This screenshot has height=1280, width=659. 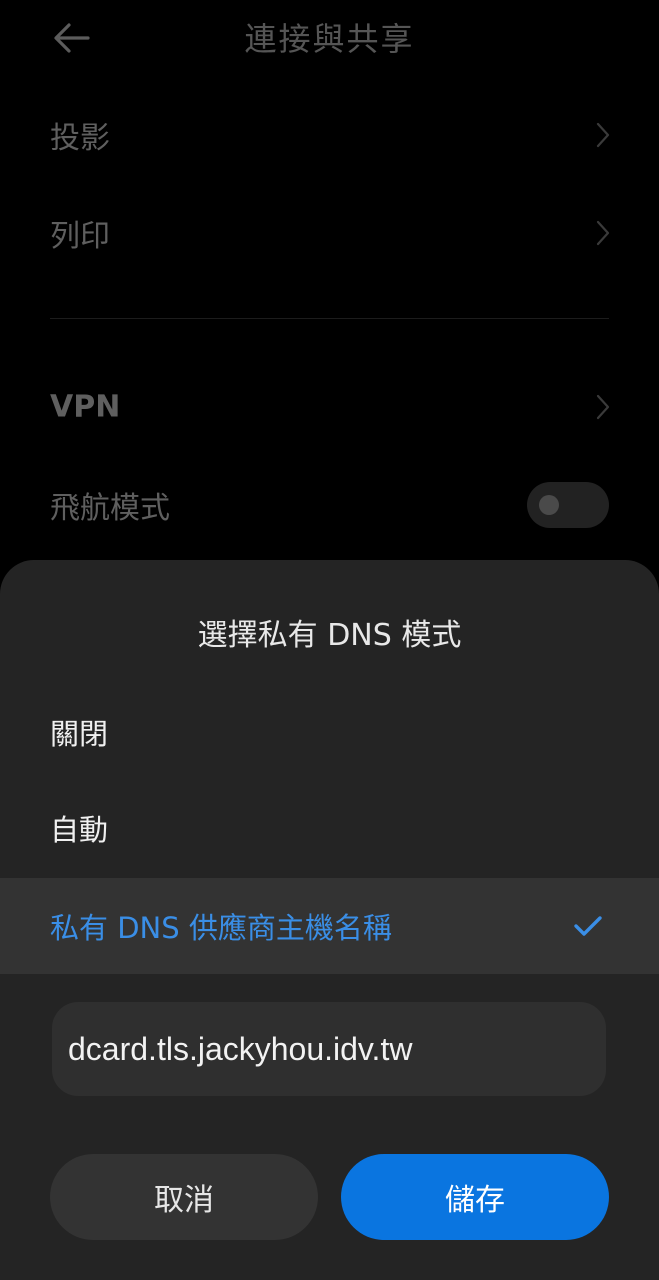 What do you see at coordinates (568, 505) in the screenshot?
I see `airplane-mode-toggle` at bounding box center [568, 505].